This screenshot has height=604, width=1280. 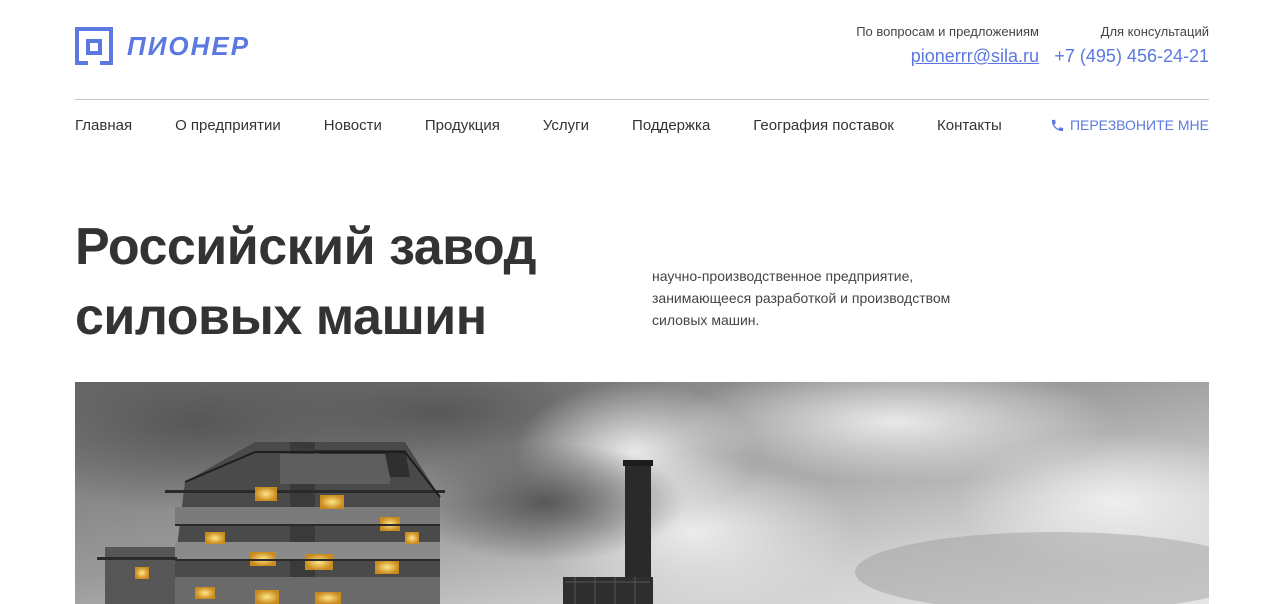 I want to click on hero-title: Российский завод силовых машин, so click(x=355, y=282).